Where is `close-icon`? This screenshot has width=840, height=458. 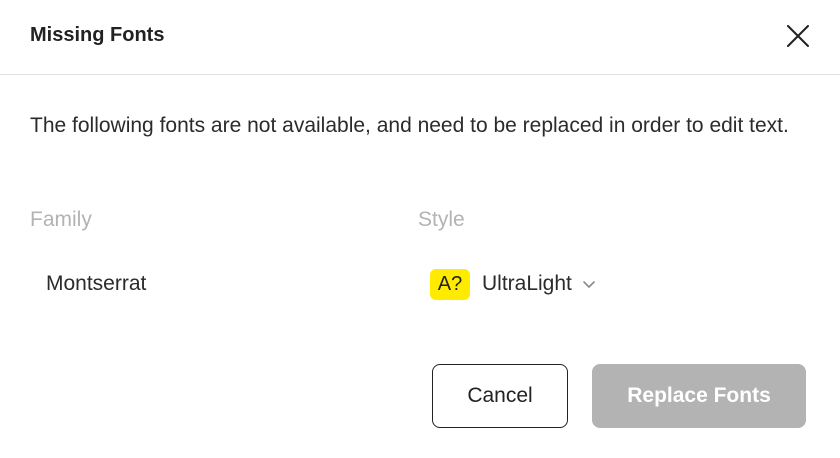 close-icon is located at coordinates (798, 36).